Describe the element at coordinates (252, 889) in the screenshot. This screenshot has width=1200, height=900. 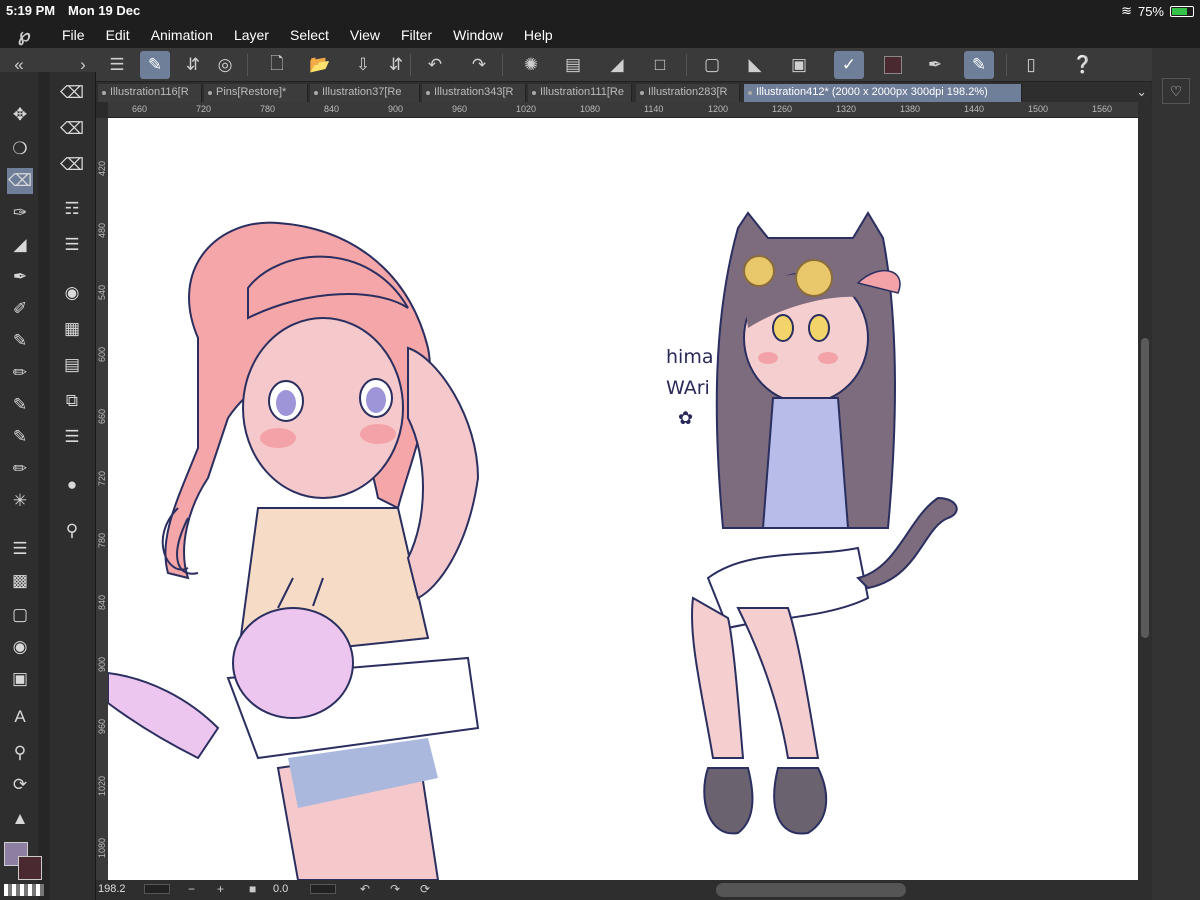
I see `fit-icon: ■` at that location.